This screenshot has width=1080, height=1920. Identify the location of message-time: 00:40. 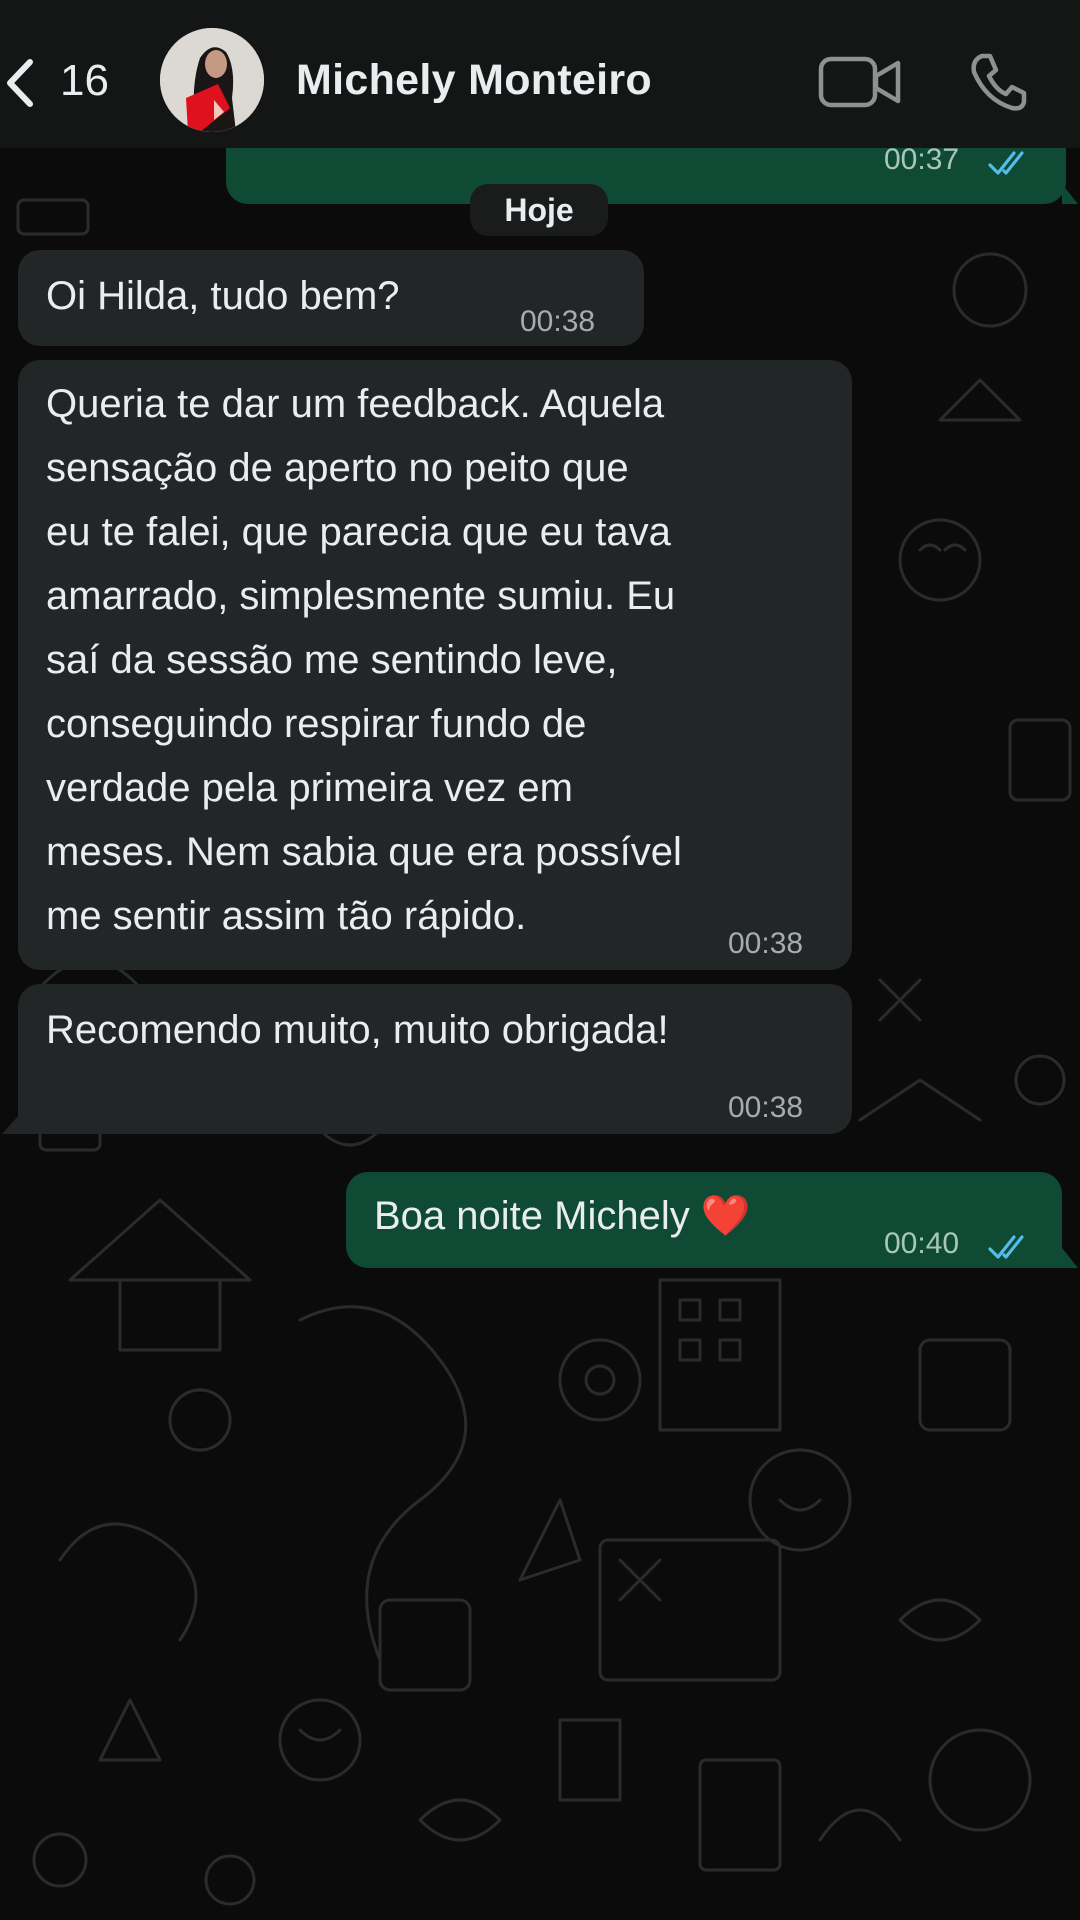
(922, 1243).